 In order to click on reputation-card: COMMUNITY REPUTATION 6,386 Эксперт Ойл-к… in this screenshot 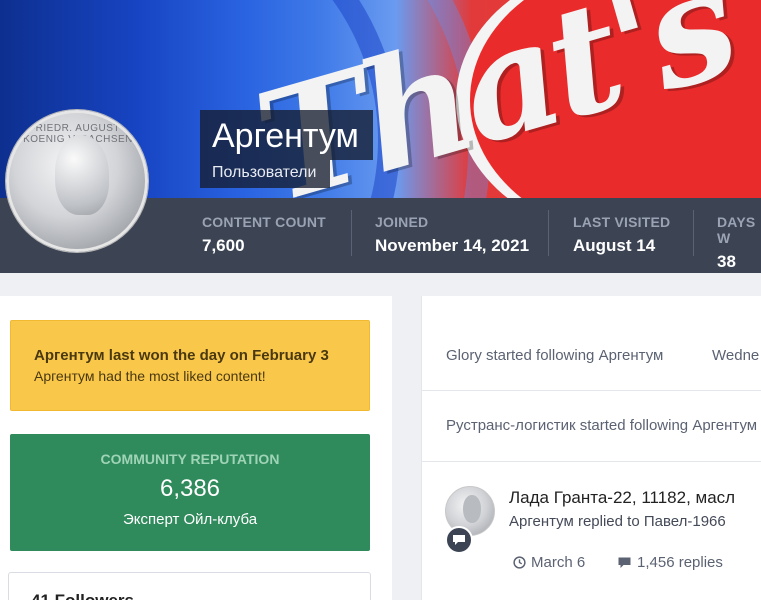, I will do `click(190, 492)`.